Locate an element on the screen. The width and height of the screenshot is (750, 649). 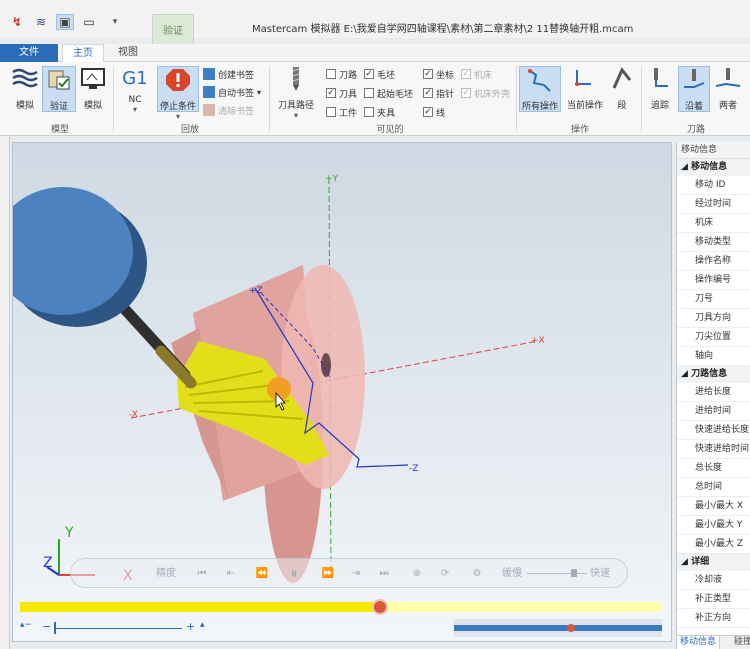
property-row: 总长度 is located at coordinates (713, 468).